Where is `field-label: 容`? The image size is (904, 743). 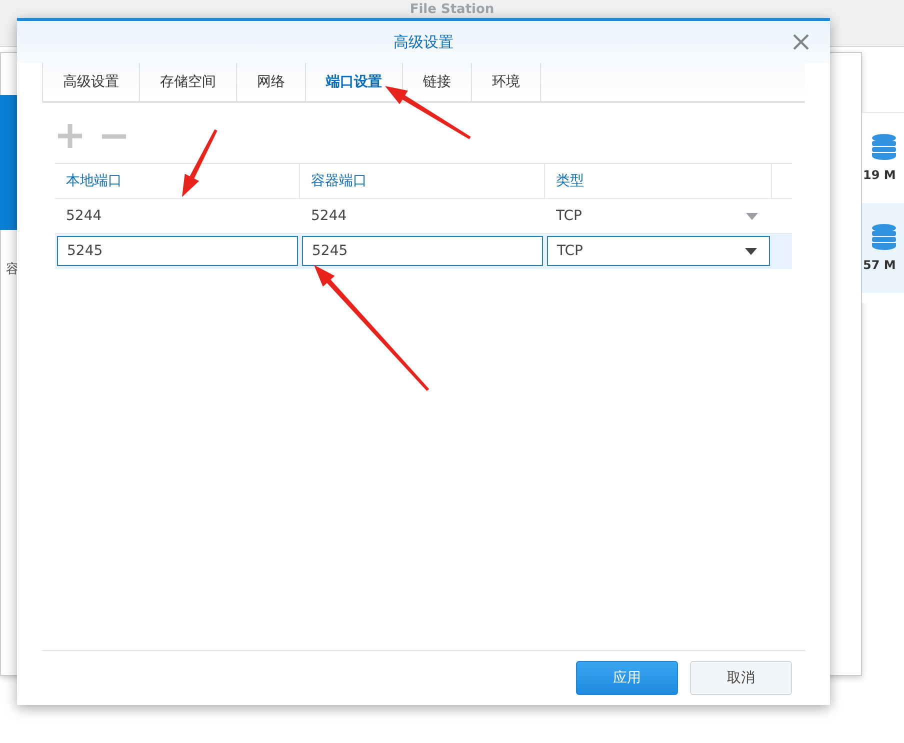
field-label: 容 is located at coordinates (12, 269).